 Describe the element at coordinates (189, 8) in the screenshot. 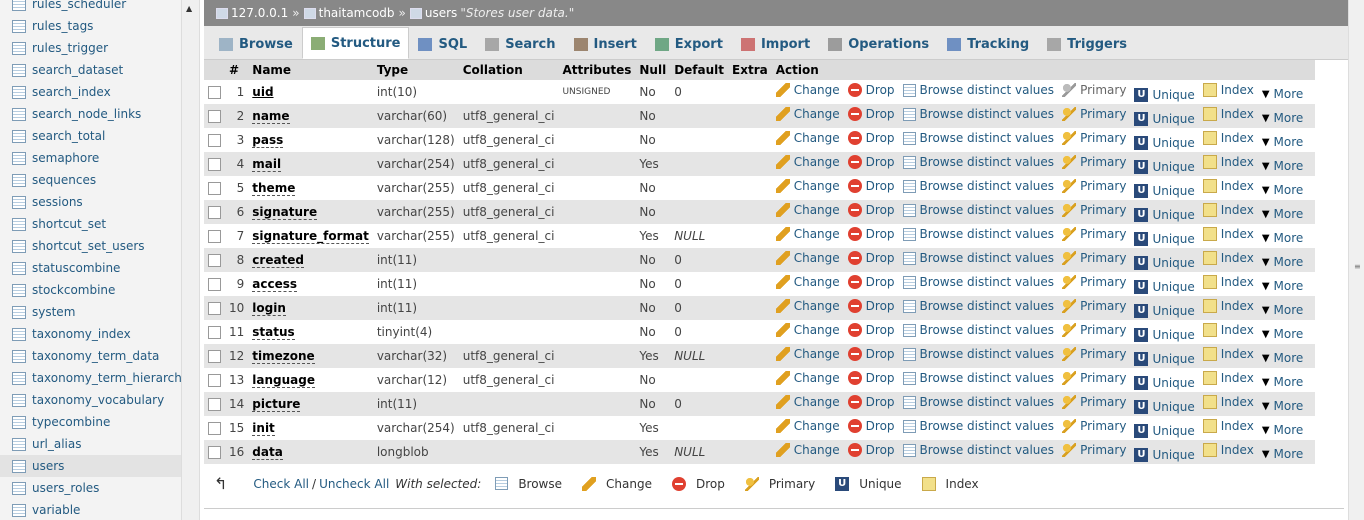

I see `scroll-up-icon: ▲` at that location.